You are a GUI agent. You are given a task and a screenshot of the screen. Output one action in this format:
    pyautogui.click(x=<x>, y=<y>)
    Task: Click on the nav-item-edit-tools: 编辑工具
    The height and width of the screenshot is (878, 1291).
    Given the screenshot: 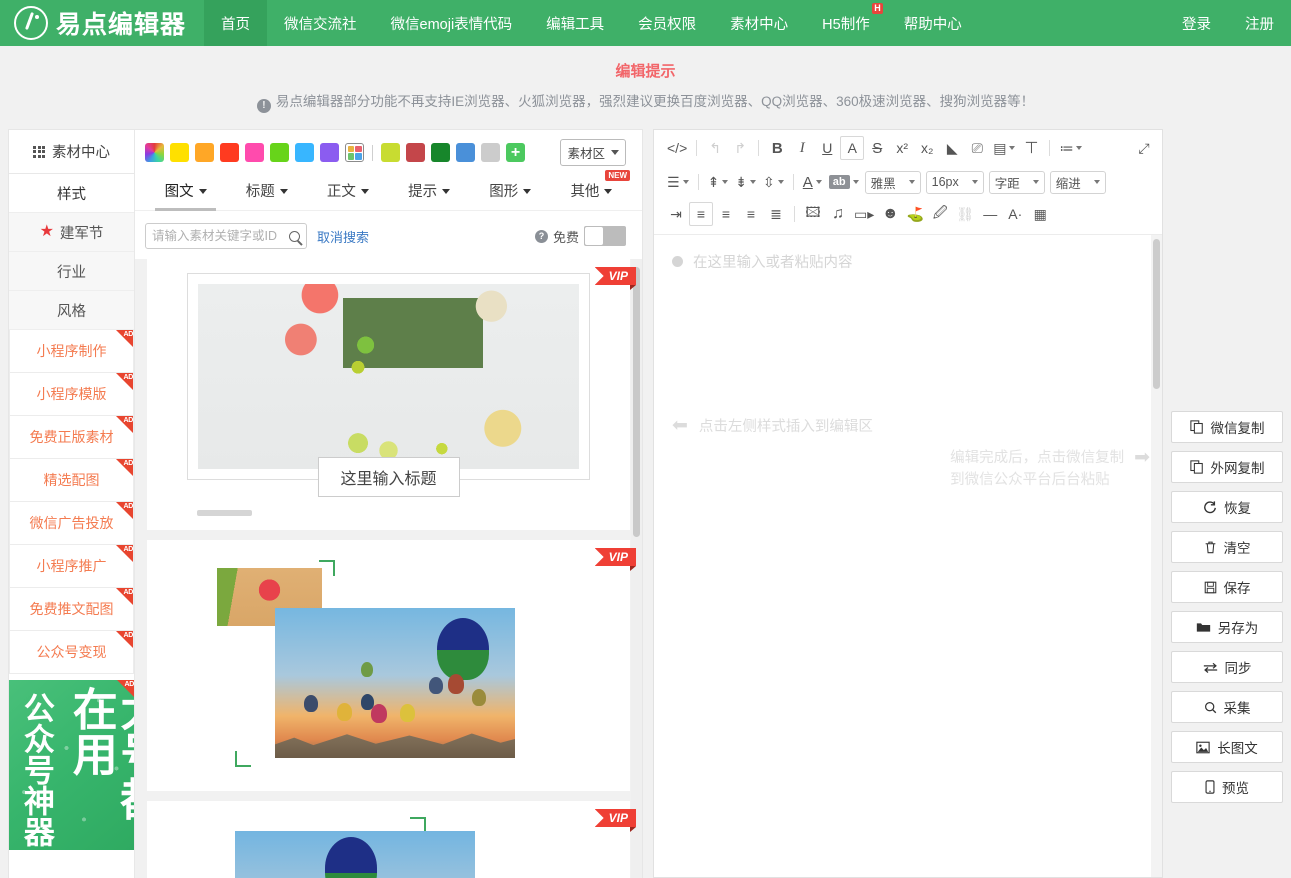 What is the action you would take?
    pyautogui.click(x=575, y=23)
    